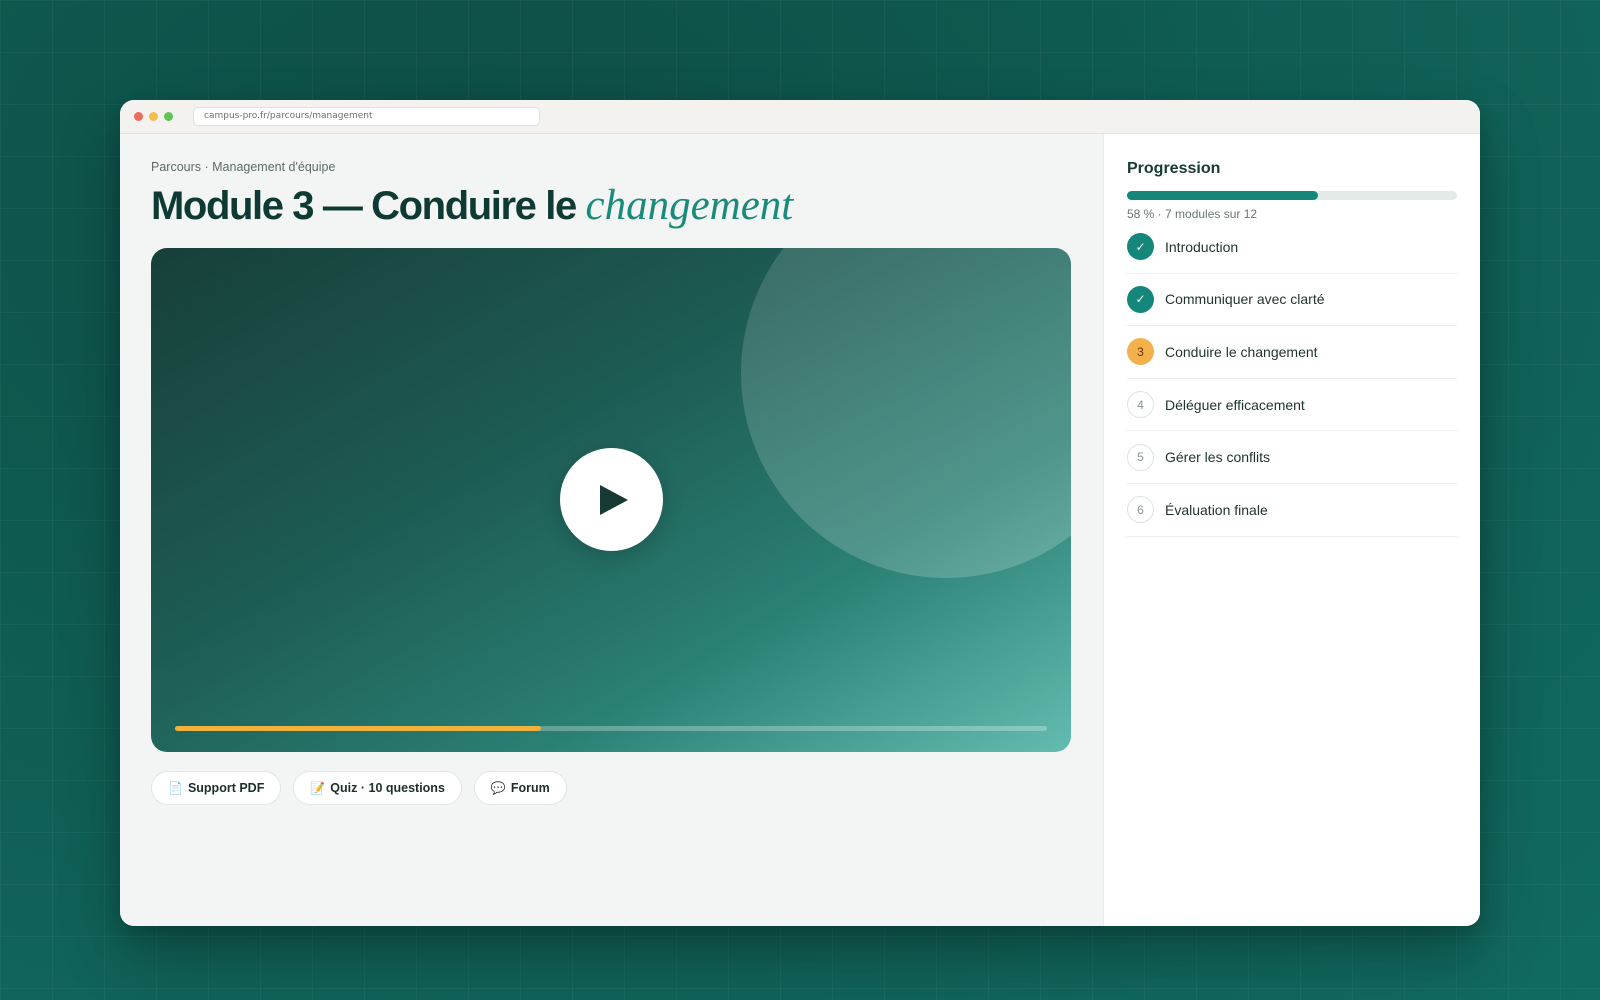  What do you see at coordinates (1292, 510) in the screenshot?
I see `module-item-evaluation: 6 Évaluation finale` at bounding box center [1292, 510].